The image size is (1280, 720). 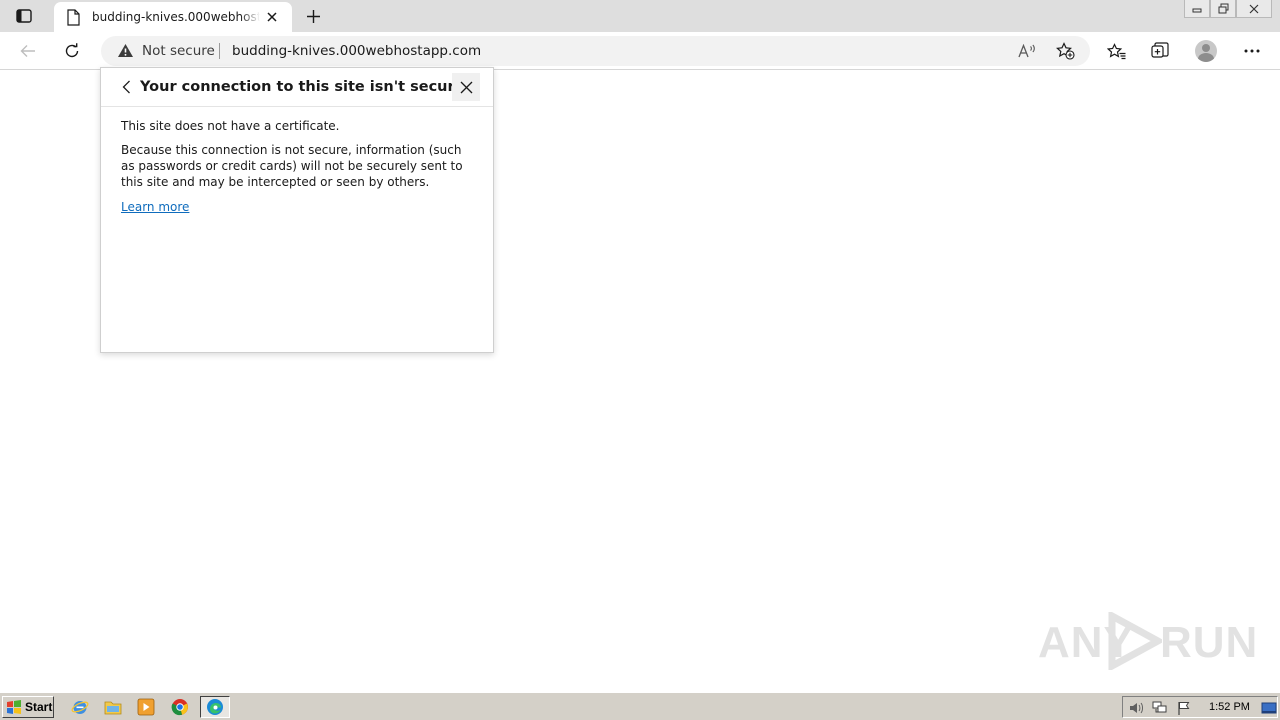 What do you see at coordinates (297, 106) in the screenshot?
I see `popup-divider` at bounding box center [297, 106].